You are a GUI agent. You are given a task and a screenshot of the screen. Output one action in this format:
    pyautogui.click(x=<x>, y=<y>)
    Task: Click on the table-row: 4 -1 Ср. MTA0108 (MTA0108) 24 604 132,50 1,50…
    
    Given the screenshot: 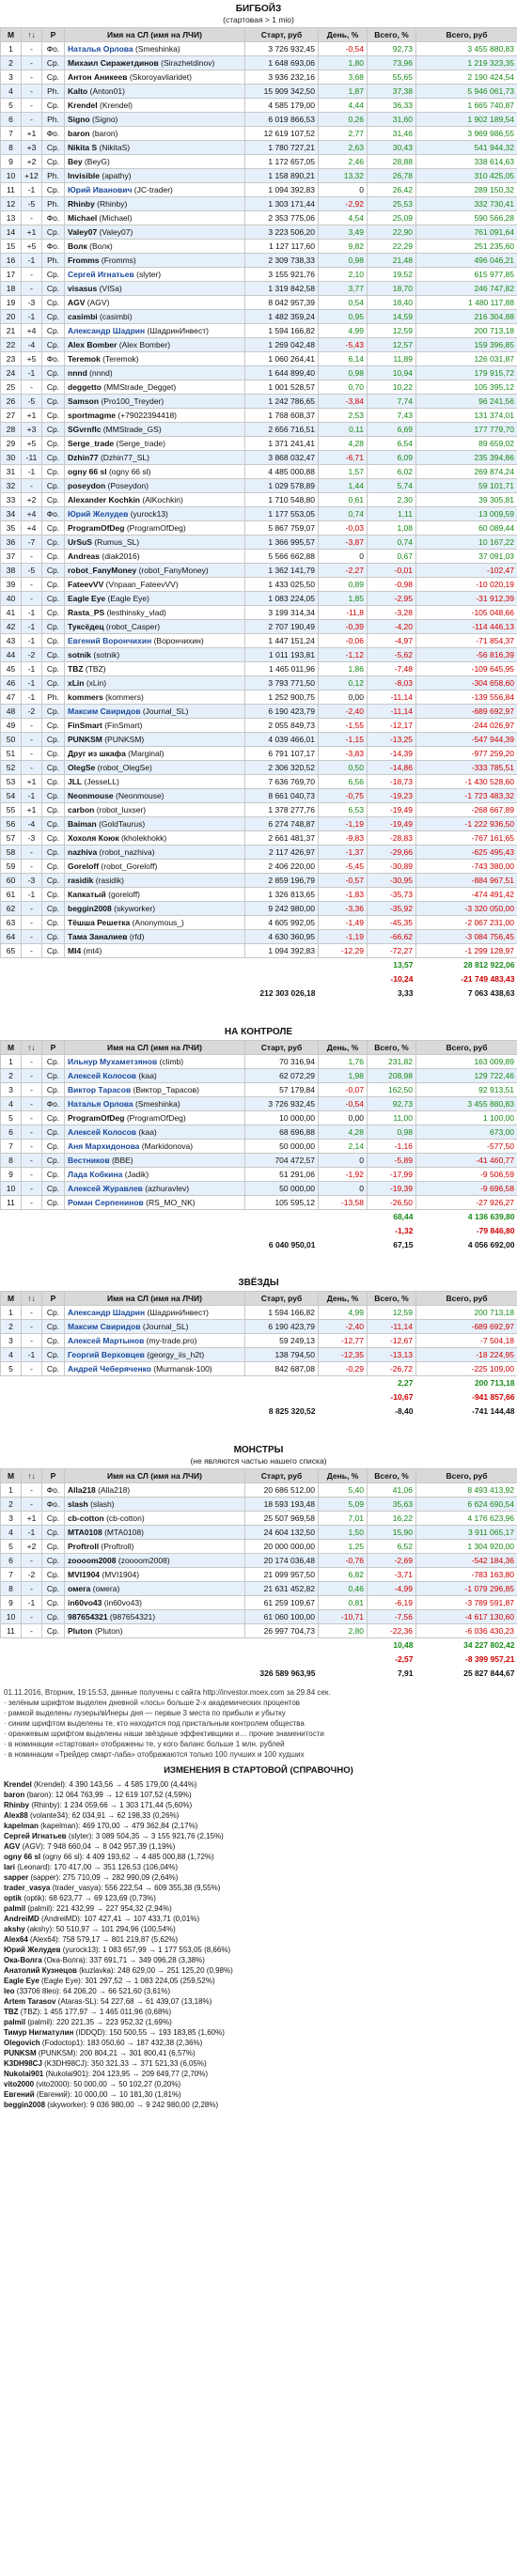 What is the action you would take?
    pyautogui.click(x=258, y=1532)
    